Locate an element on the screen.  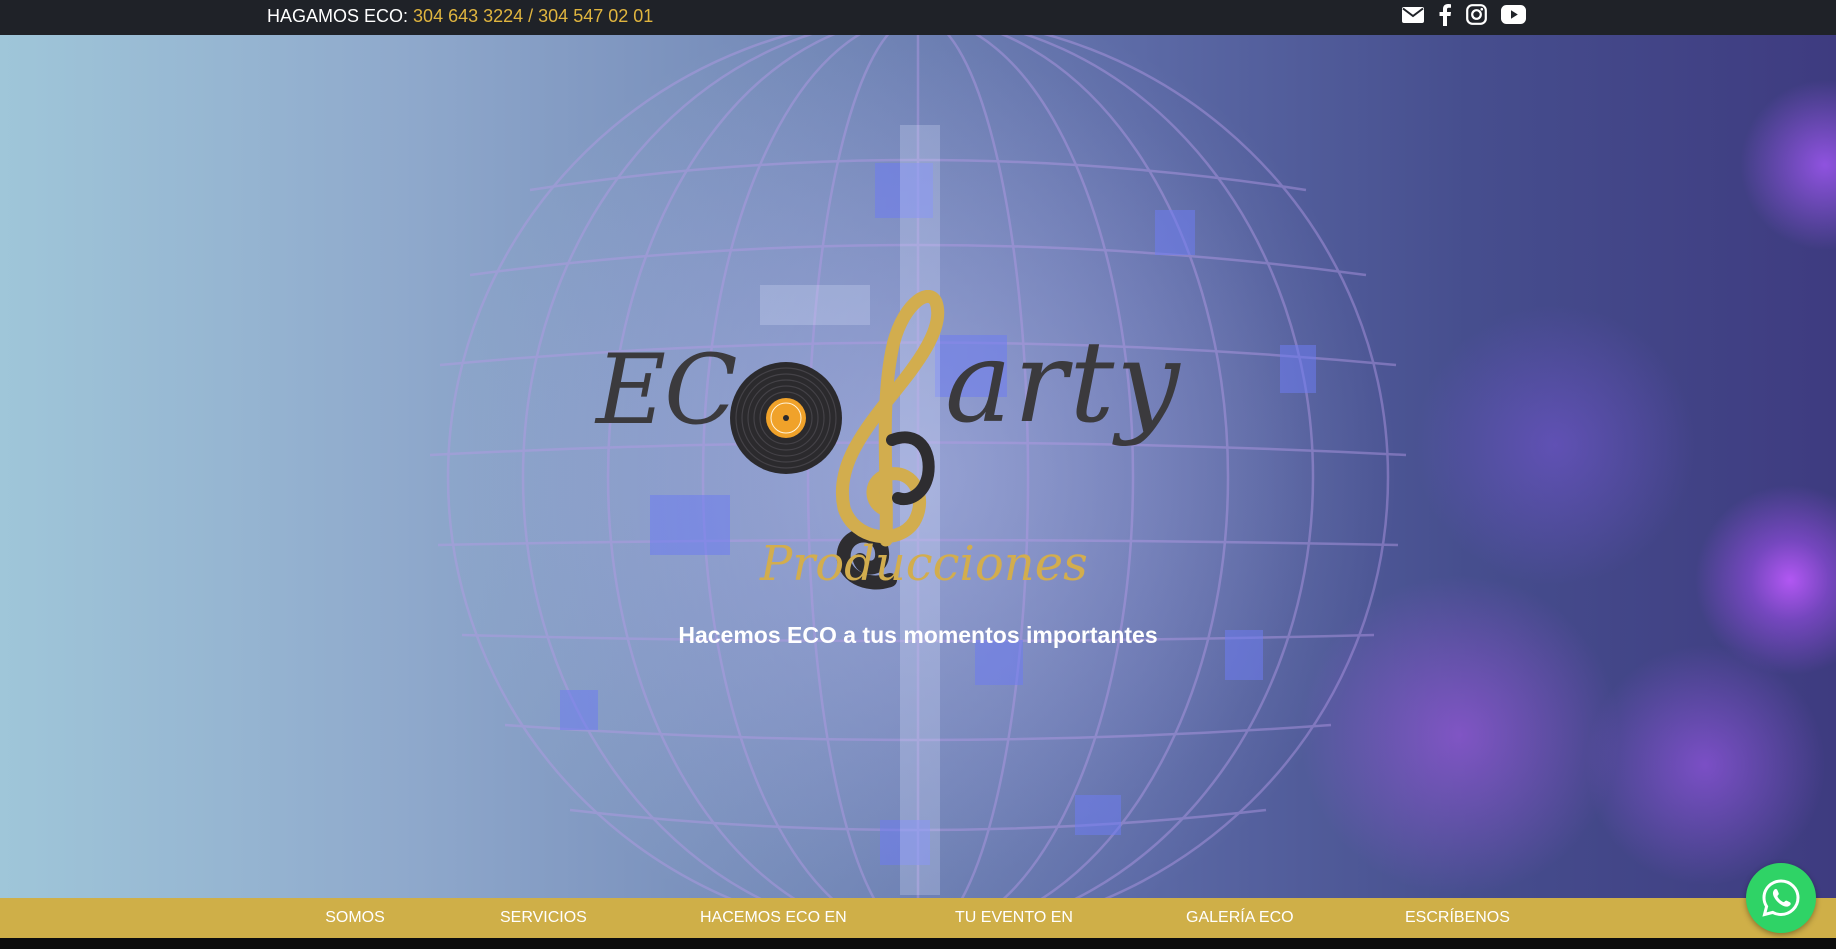
instagram-icon is located at coordinates (1476, 17).